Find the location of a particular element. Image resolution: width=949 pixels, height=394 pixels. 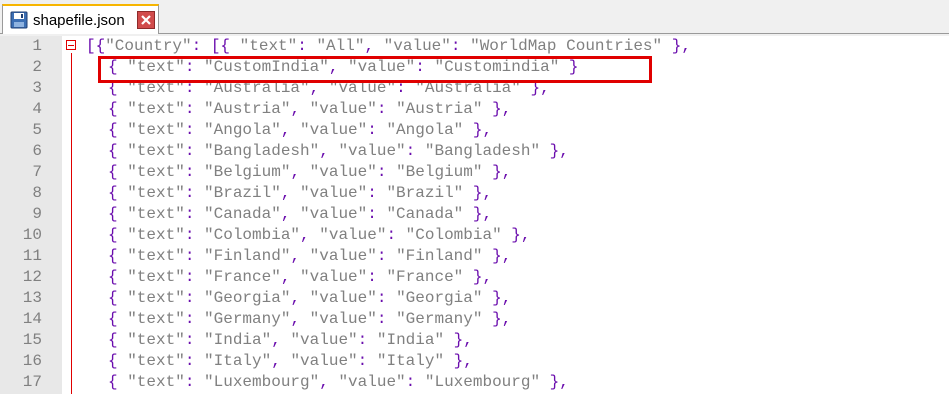

line-number: 14 is located at coordinates (32, 319).